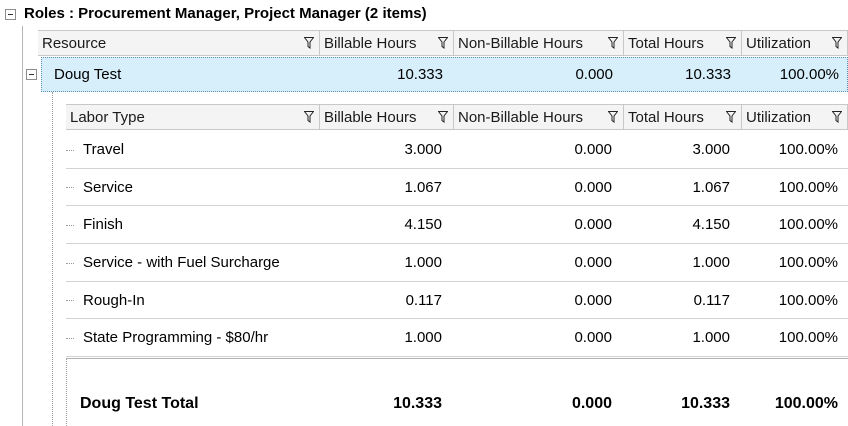  Describe the element at coordinates (423, 187) in the screenshot. I see `billable-cell: 1.067` at that location.